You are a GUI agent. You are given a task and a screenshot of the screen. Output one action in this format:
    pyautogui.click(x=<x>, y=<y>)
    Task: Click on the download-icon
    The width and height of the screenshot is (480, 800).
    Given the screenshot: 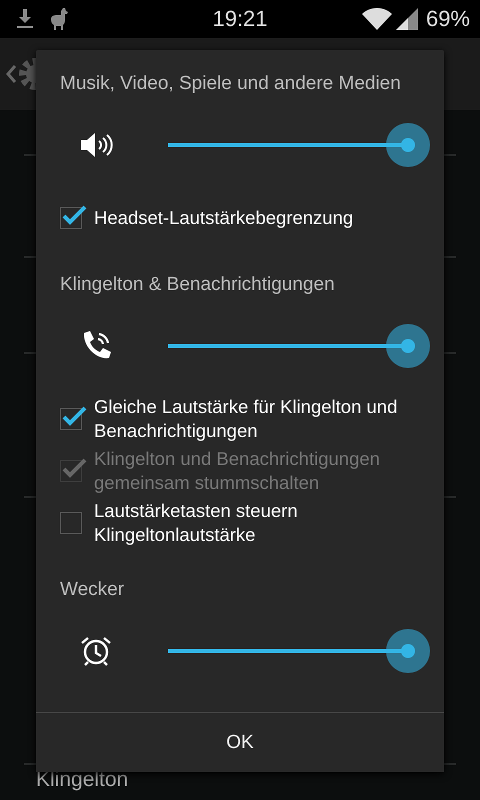 What is the action you would take?
    pyautogui.click(x=25, y=19)
    